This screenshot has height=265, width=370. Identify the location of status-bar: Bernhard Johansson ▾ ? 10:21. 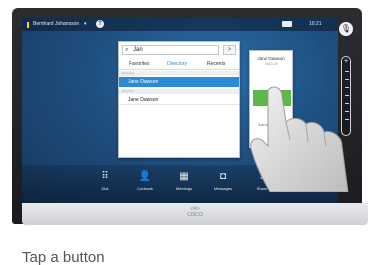
(180, 24).